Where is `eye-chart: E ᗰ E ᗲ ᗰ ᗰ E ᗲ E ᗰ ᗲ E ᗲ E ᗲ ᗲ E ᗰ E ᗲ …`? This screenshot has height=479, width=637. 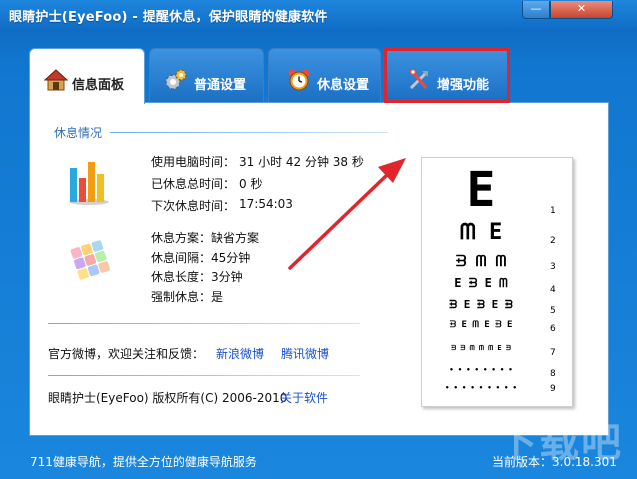 eye-chart: E ᗰ E ᗲ ᗰ ᗰ E ᗲ E ᗰ ᗲ E ᗲ E ᗲ ᗲ E ᗰ E ᗲ … is located at coordinates (497, 282).